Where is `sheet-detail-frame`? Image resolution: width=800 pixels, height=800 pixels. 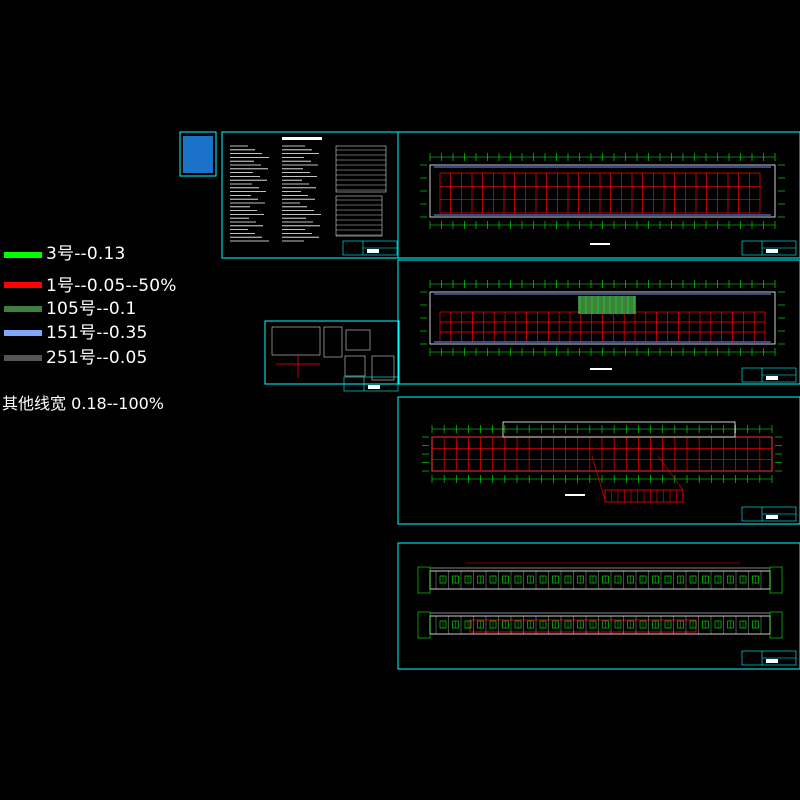
sheet-detail-frame is located at coordinates (332, 352).